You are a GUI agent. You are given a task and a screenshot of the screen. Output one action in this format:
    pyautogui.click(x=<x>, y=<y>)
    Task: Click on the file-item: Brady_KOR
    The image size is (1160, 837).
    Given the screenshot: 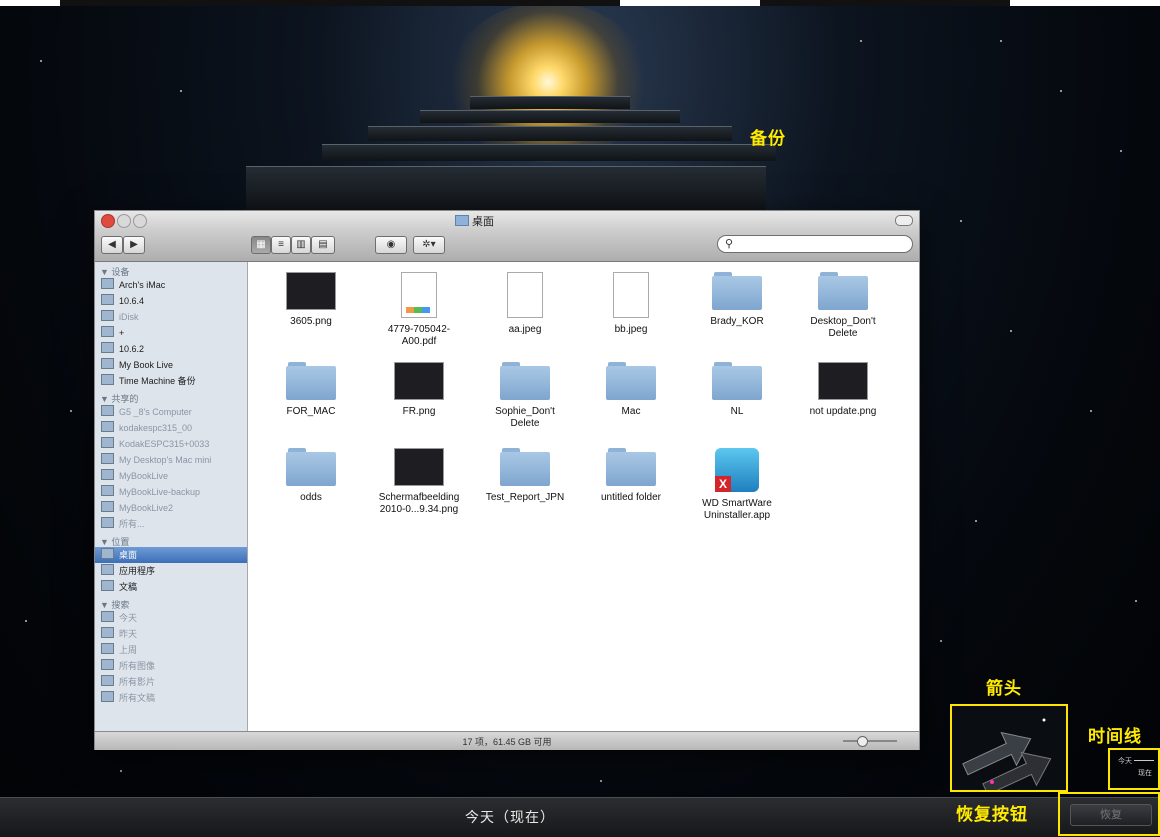 What is the action you would take?
    pyautogui.click(x=737, y=300)
    